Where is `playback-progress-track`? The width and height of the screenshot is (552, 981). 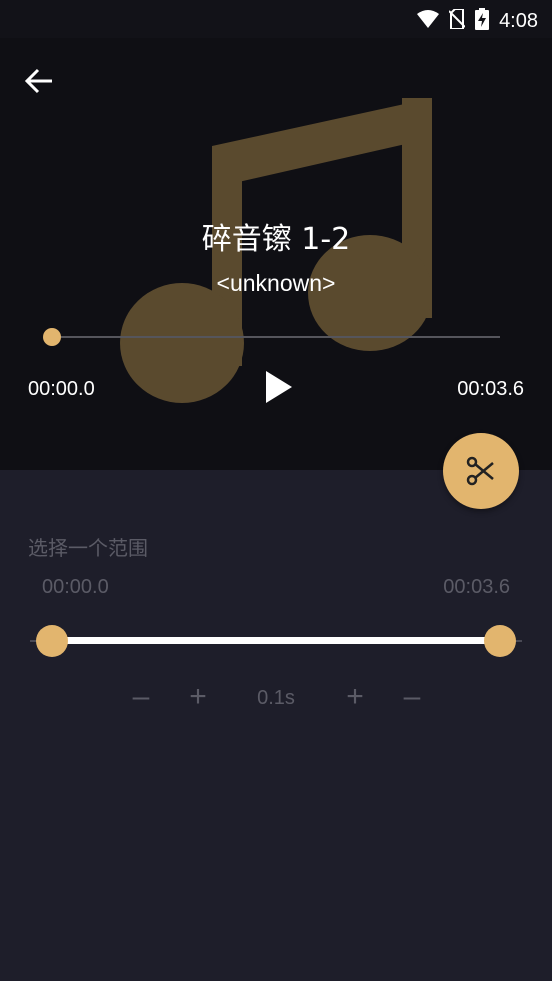
playback-progress-track is located at coordinates (276, 337).